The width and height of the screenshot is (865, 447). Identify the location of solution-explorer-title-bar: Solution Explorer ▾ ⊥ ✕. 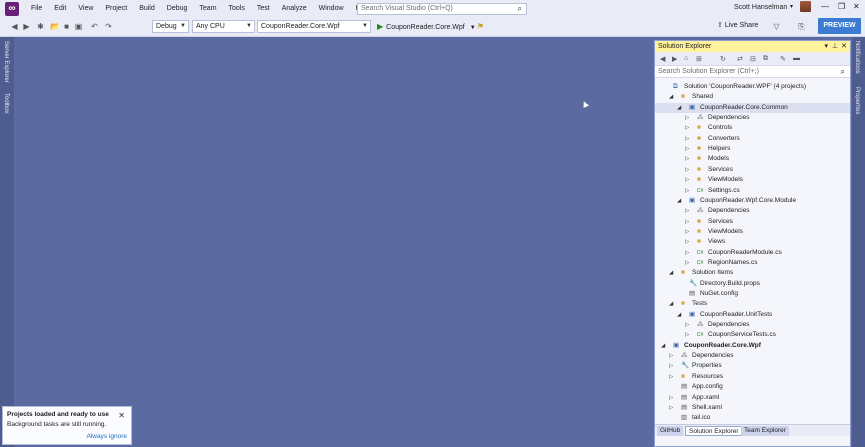
(752, 46).